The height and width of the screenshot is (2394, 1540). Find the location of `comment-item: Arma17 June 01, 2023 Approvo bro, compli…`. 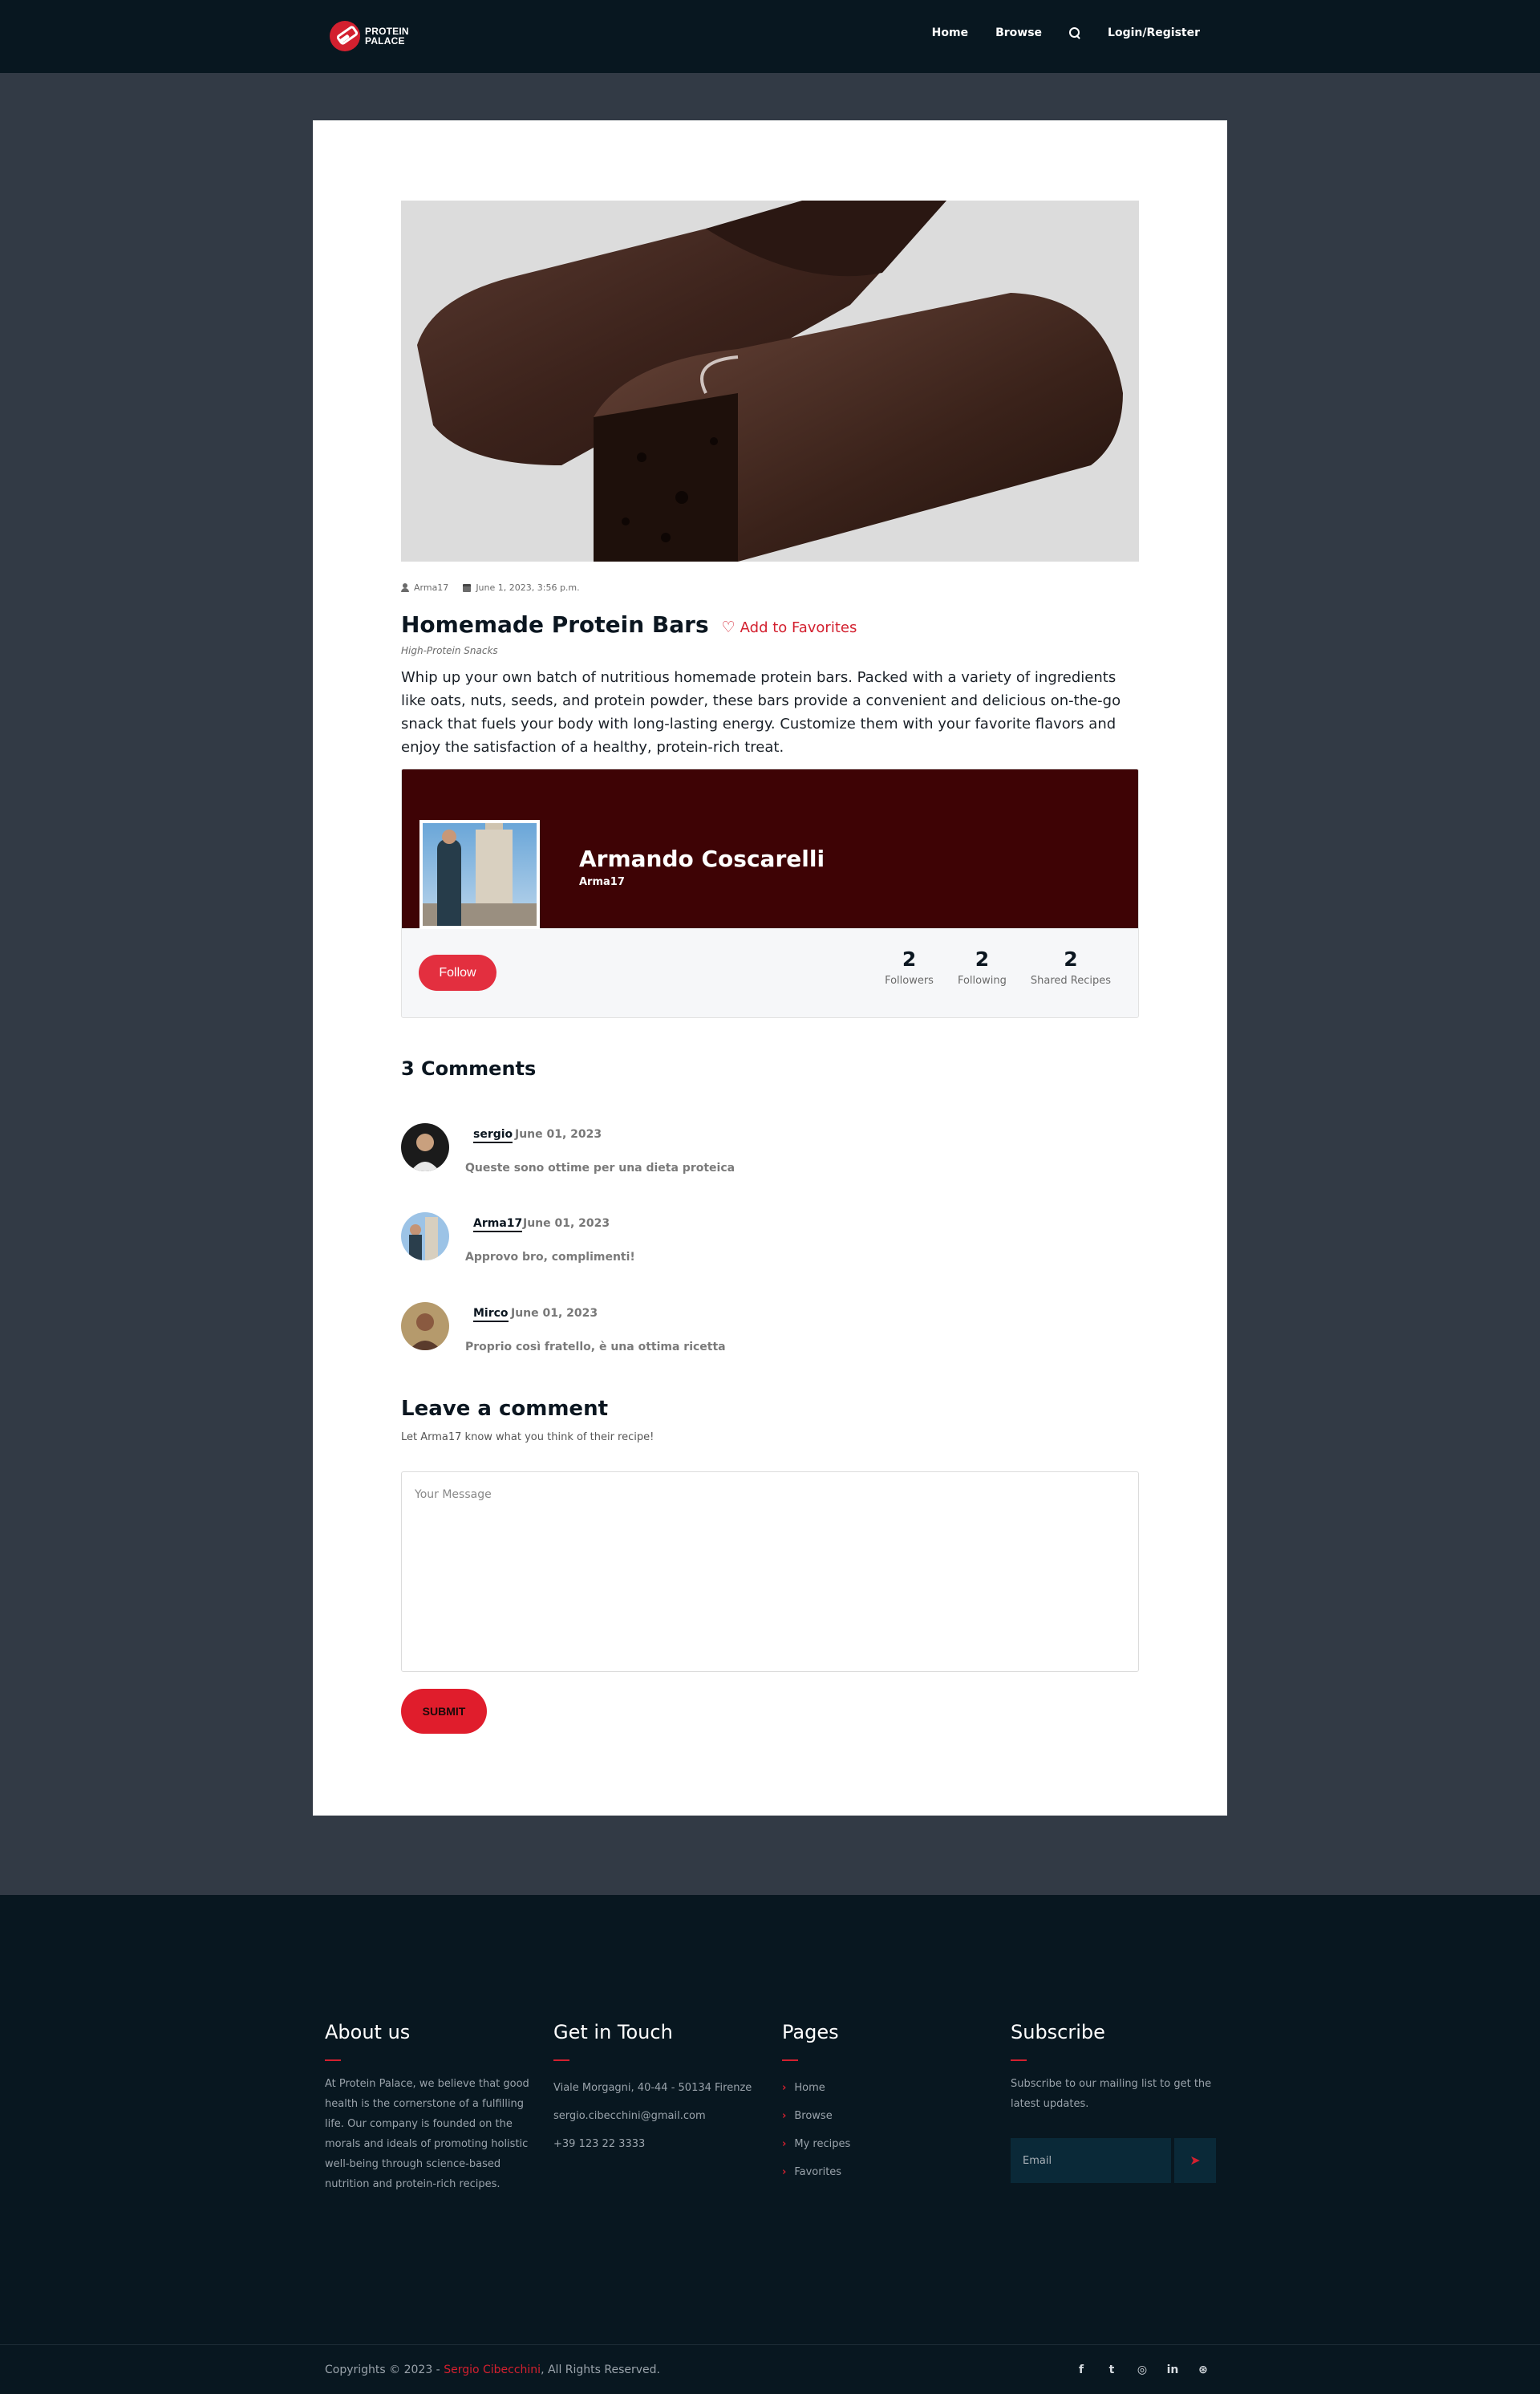

comment-item: Arma17 June 01, 2023 Approvo bro, compli… is located at coordinates (762, 1240).